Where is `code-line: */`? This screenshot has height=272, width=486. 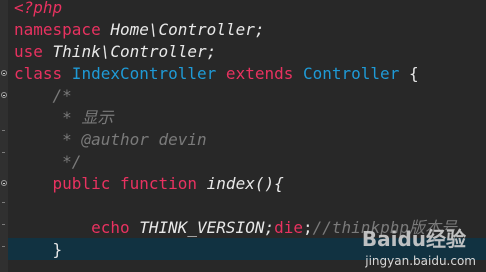
code-line: */ is located at coordinates (47, 162).